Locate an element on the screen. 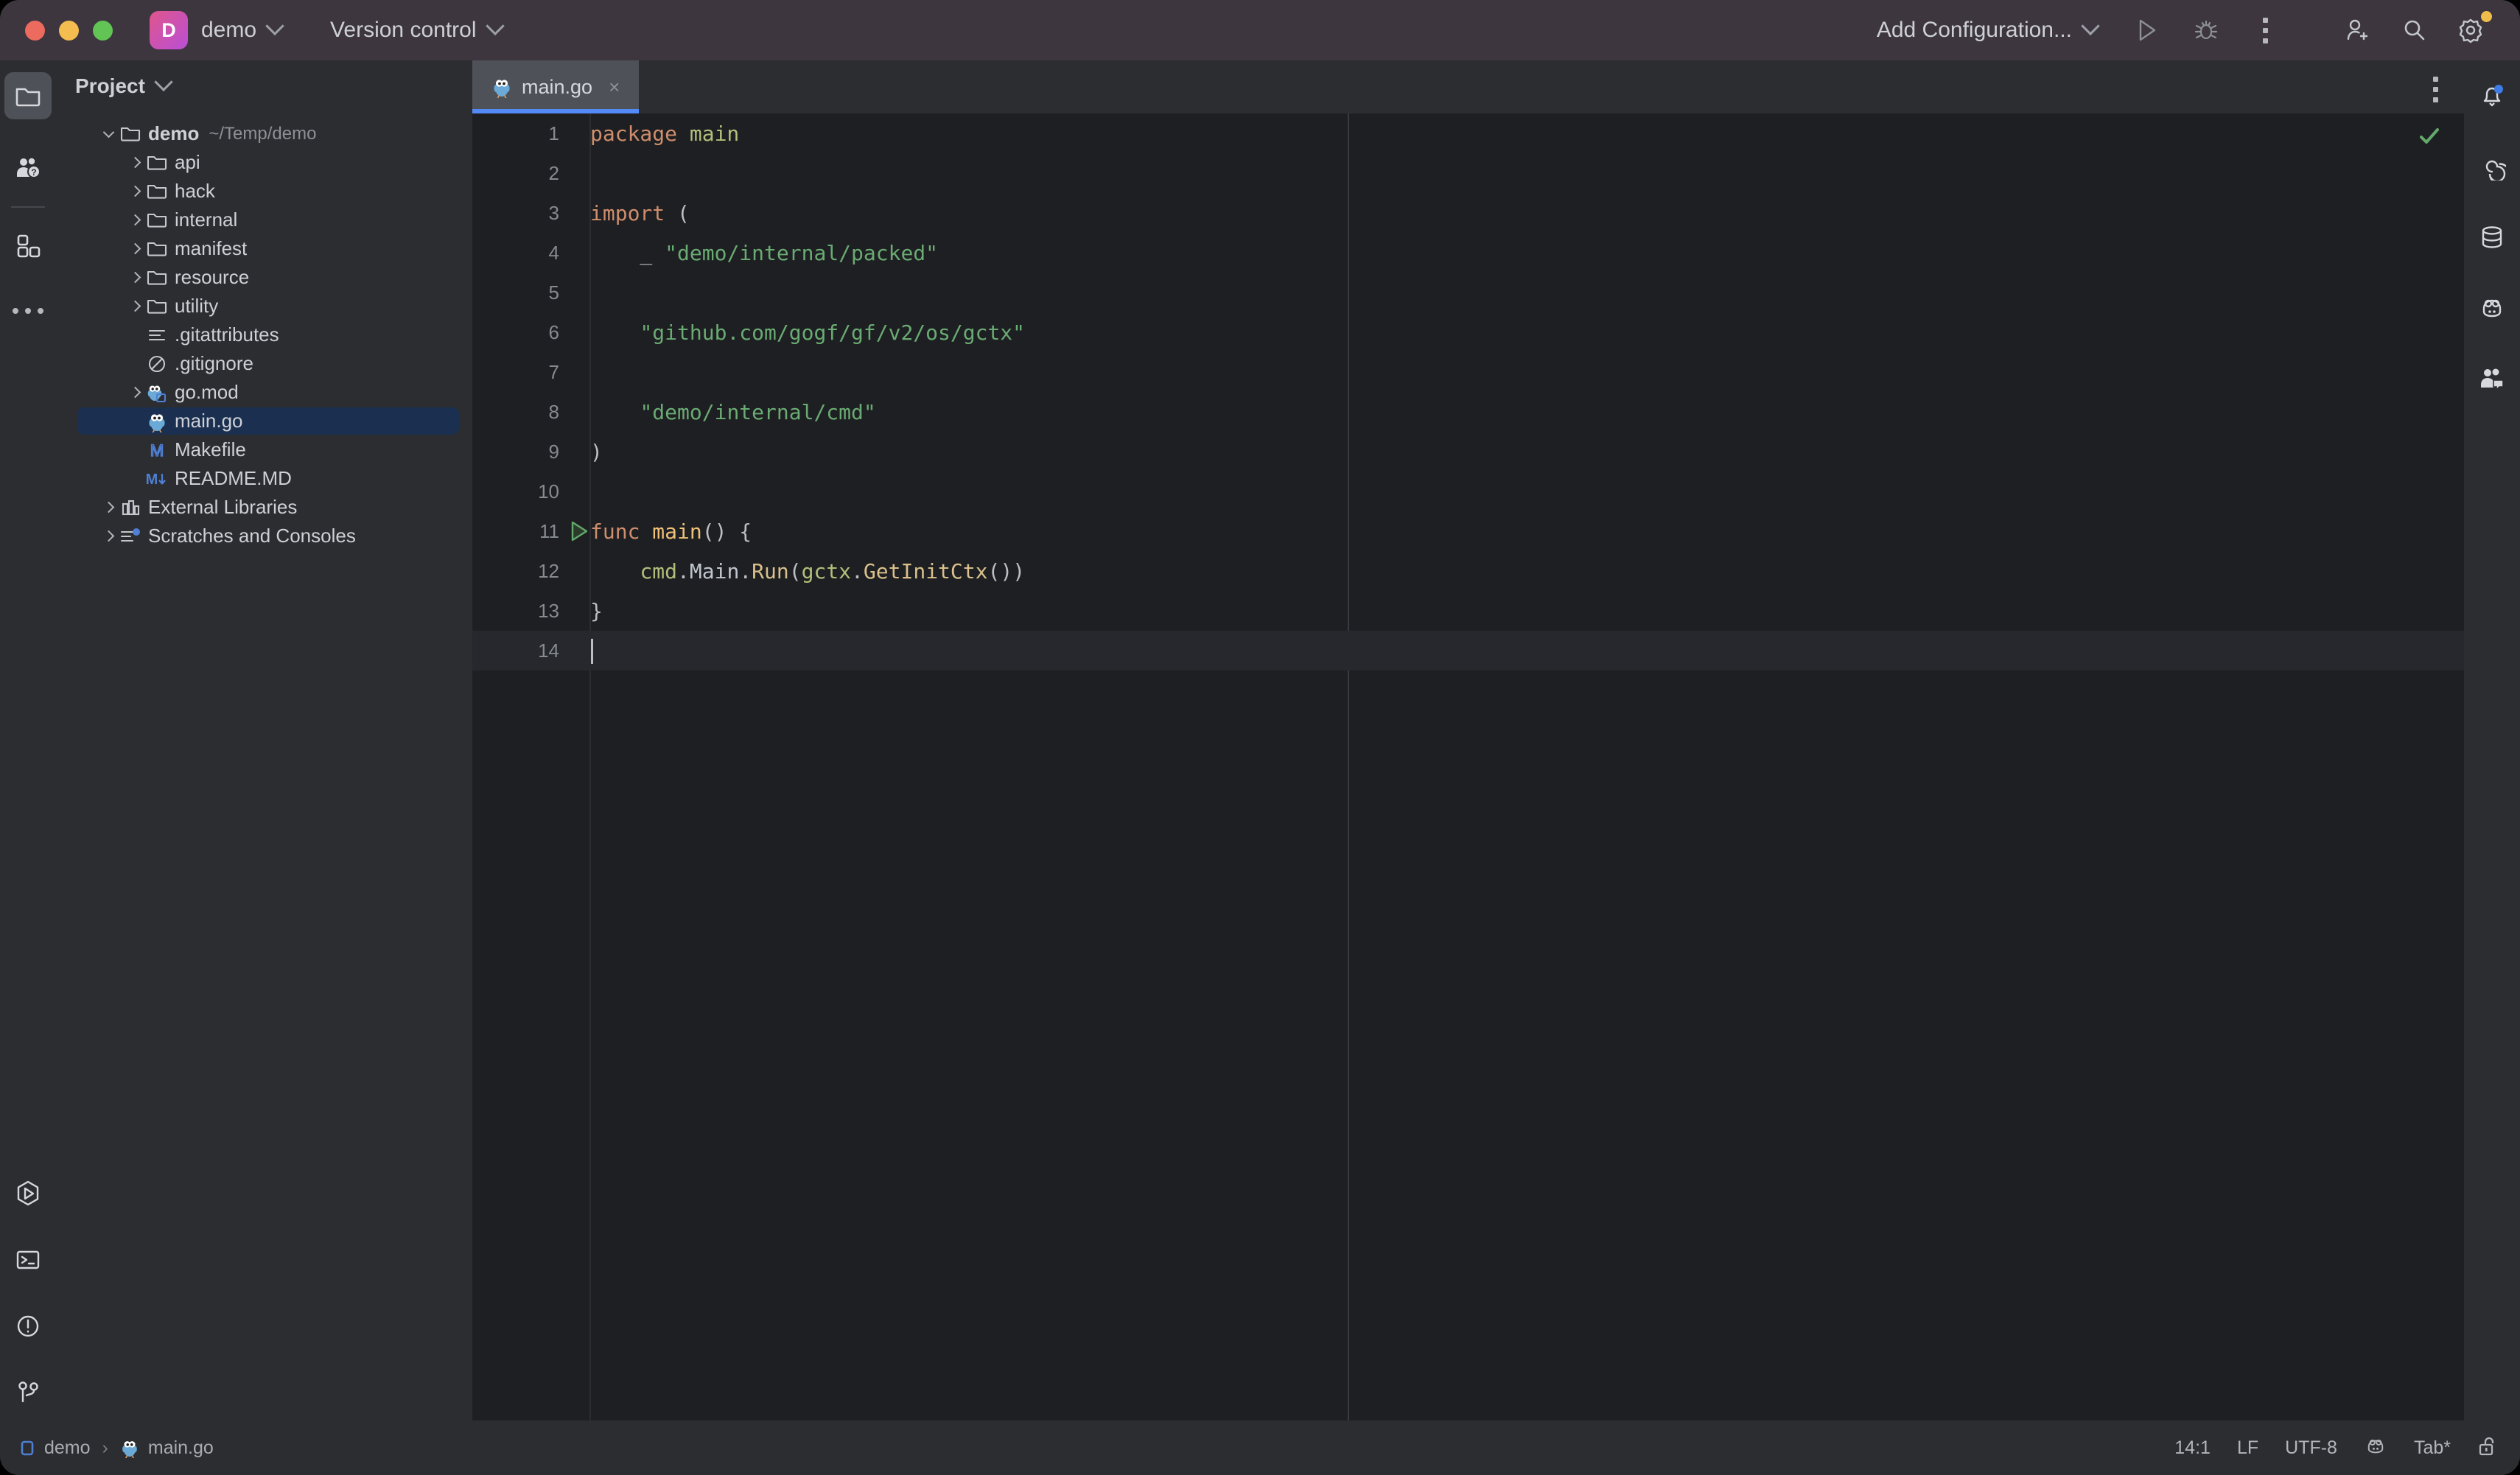 This screenshot has height=1475, width=2520. code-line: 4 _ "demo/internal/packed" is located at coordinates (1468, 253).